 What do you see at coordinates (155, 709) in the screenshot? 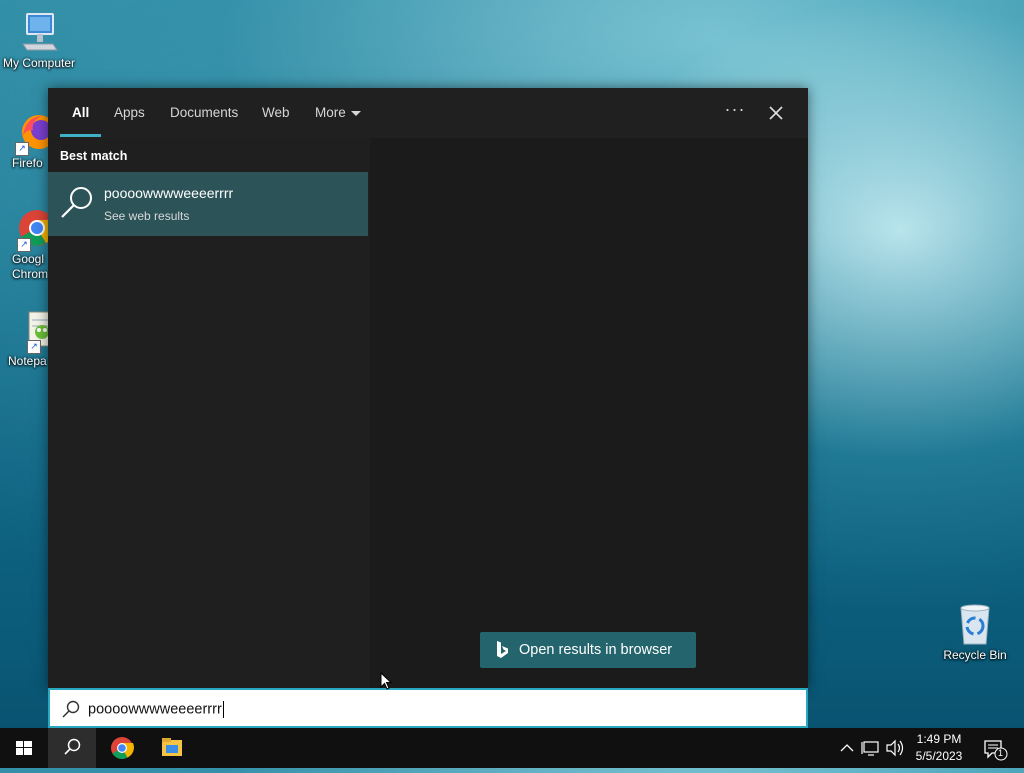
I see `search-query-text: poooowwwweeeerrrr` at bounding box center [155, 709].